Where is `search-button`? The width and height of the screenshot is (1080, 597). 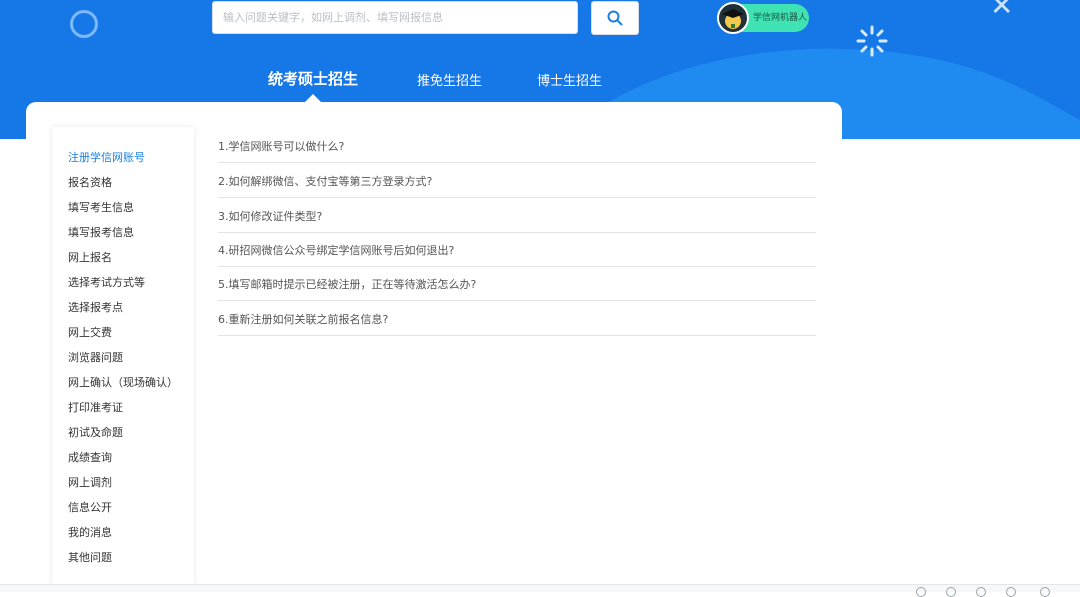 search-button is located at coordinates (615, 18).